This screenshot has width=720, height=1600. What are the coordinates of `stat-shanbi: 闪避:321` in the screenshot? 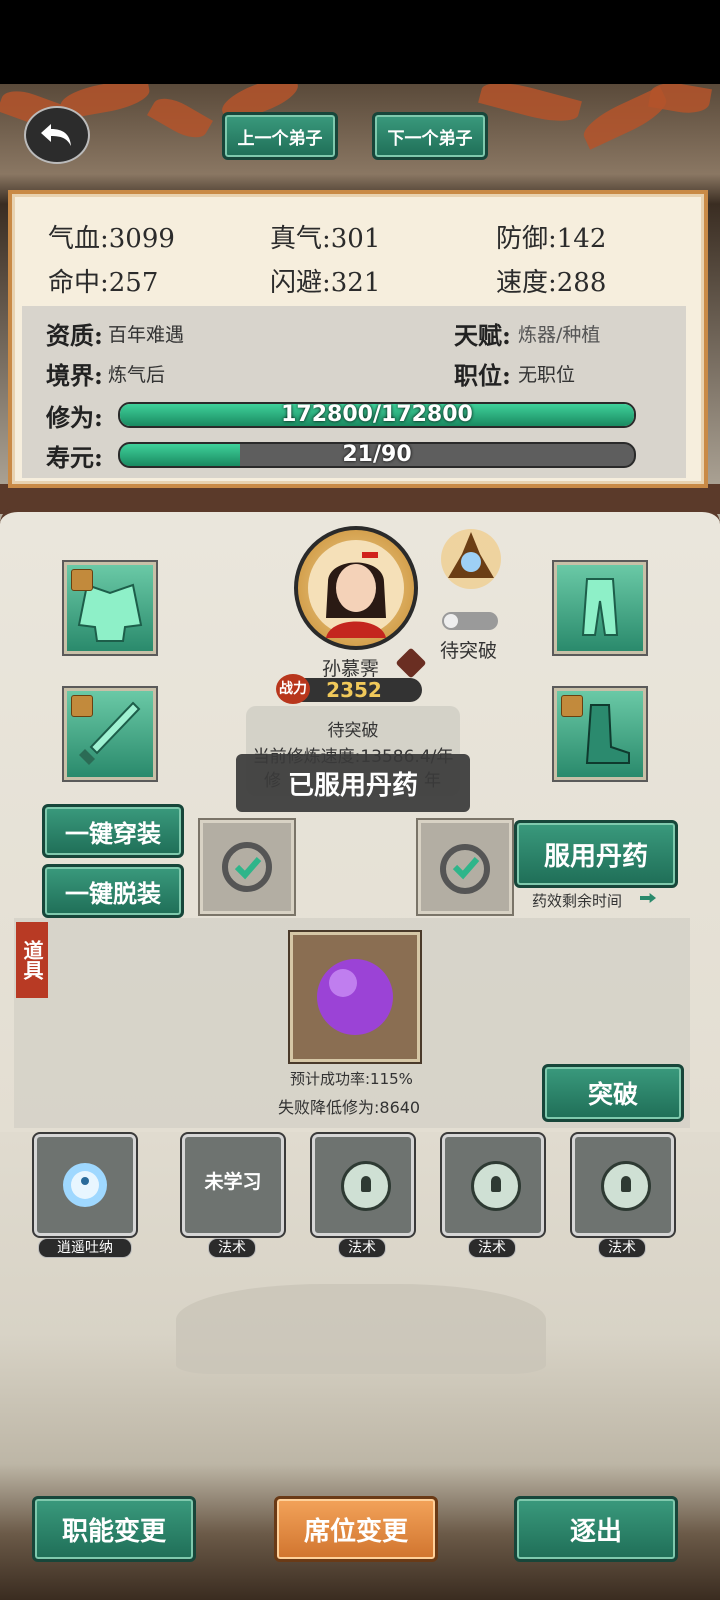 It's located at (325, 283).